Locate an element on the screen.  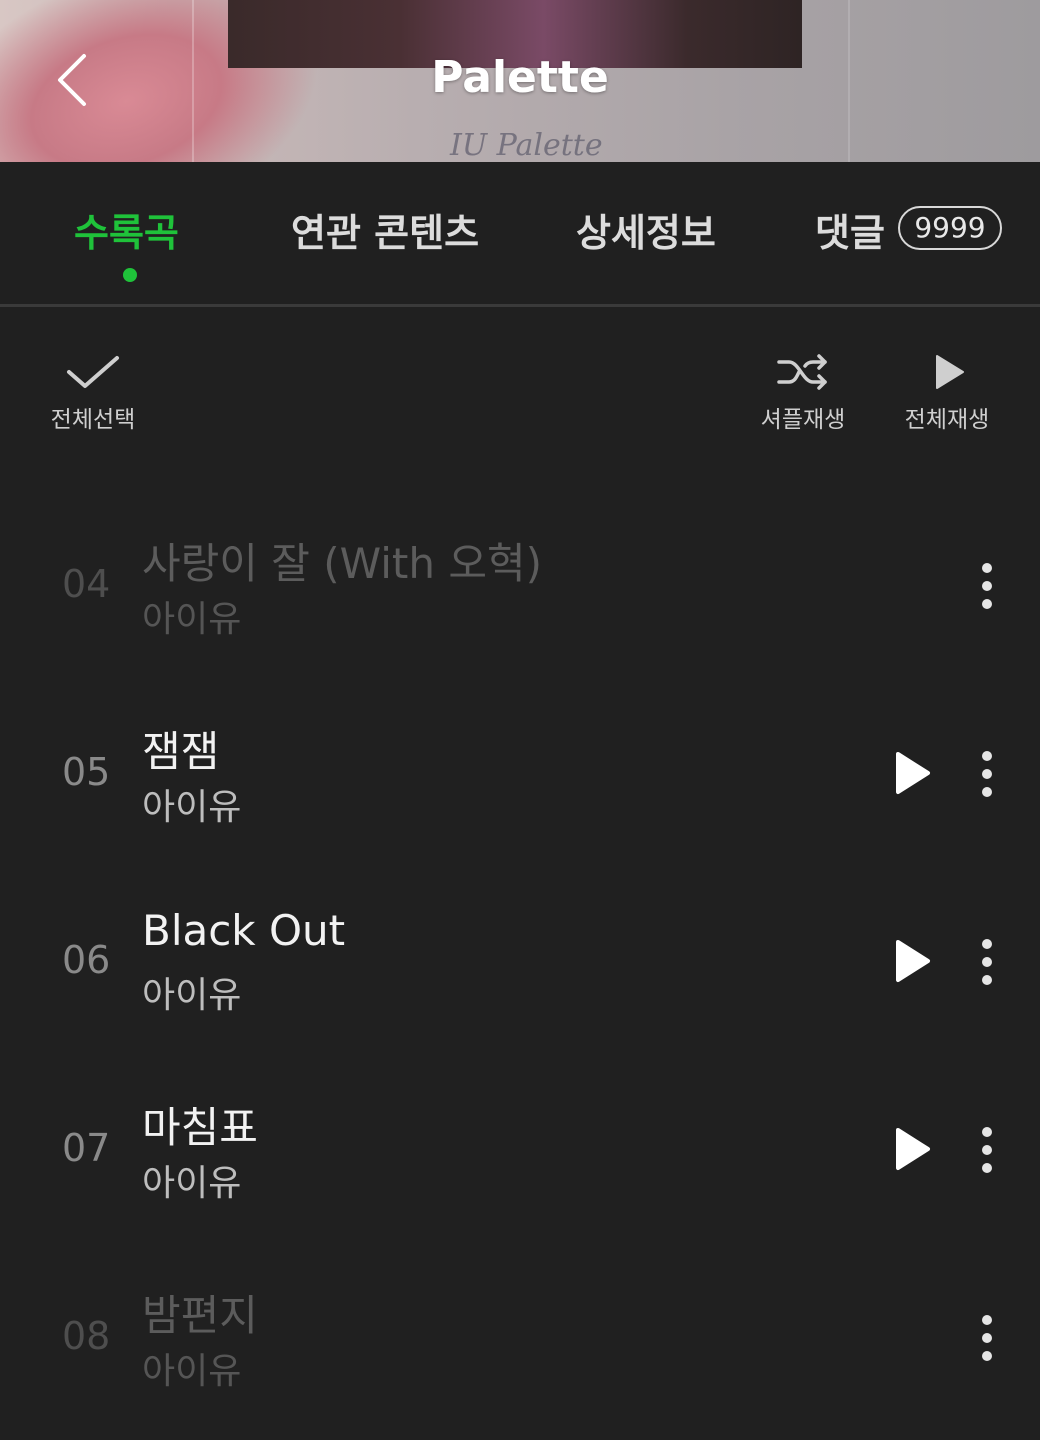
track-row: 08 밤편지 아이유 is located at coordinates (520, 1346).